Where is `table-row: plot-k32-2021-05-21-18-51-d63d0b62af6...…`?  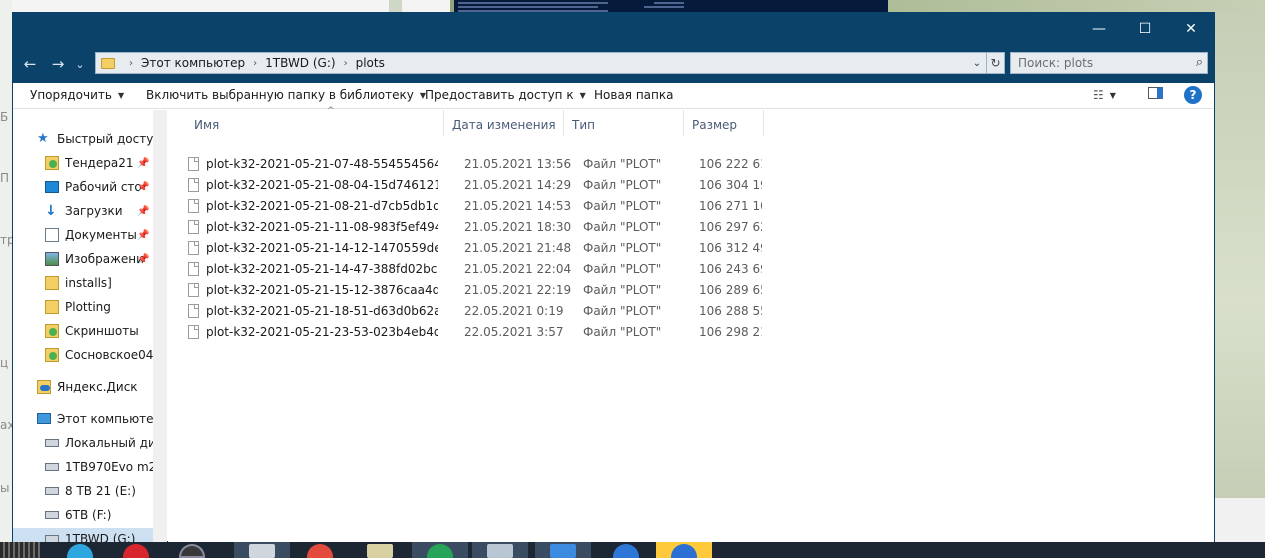 table-row: plot-k32-2021-05-21-18-51-d63d0b62af6...… is located at coordinates (478, 310).